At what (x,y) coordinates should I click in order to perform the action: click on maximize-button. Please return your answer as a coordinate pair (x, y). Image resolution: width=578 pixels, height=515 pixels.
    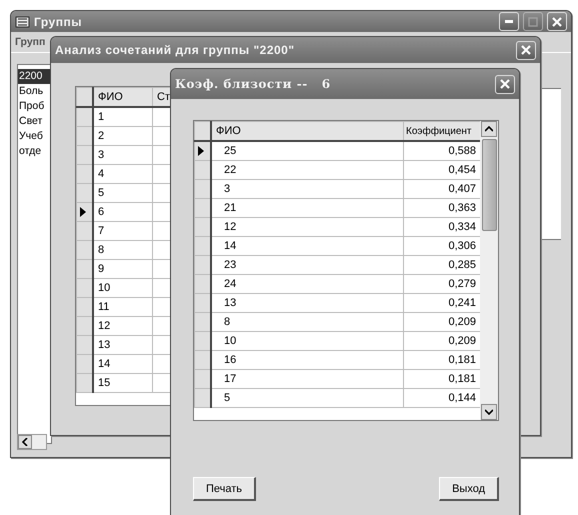
    Looking at the image, I should click on (533, 21).